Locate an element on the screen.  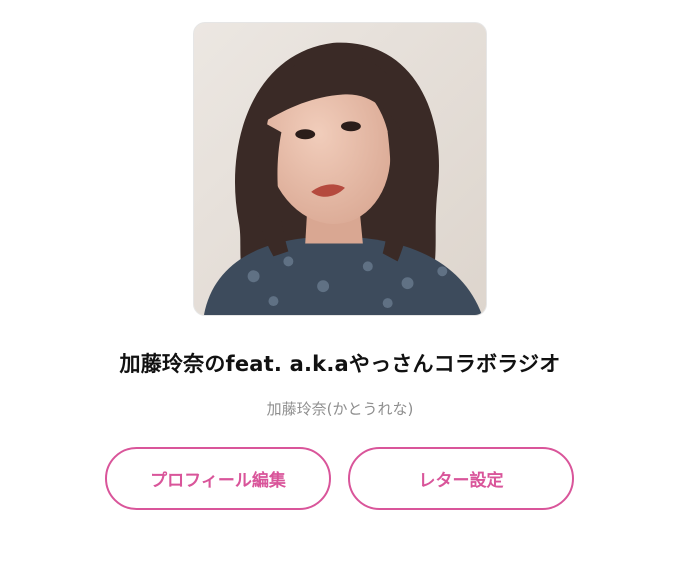
letter-settings-button: レター設定 is located at coordinates (461, 478).